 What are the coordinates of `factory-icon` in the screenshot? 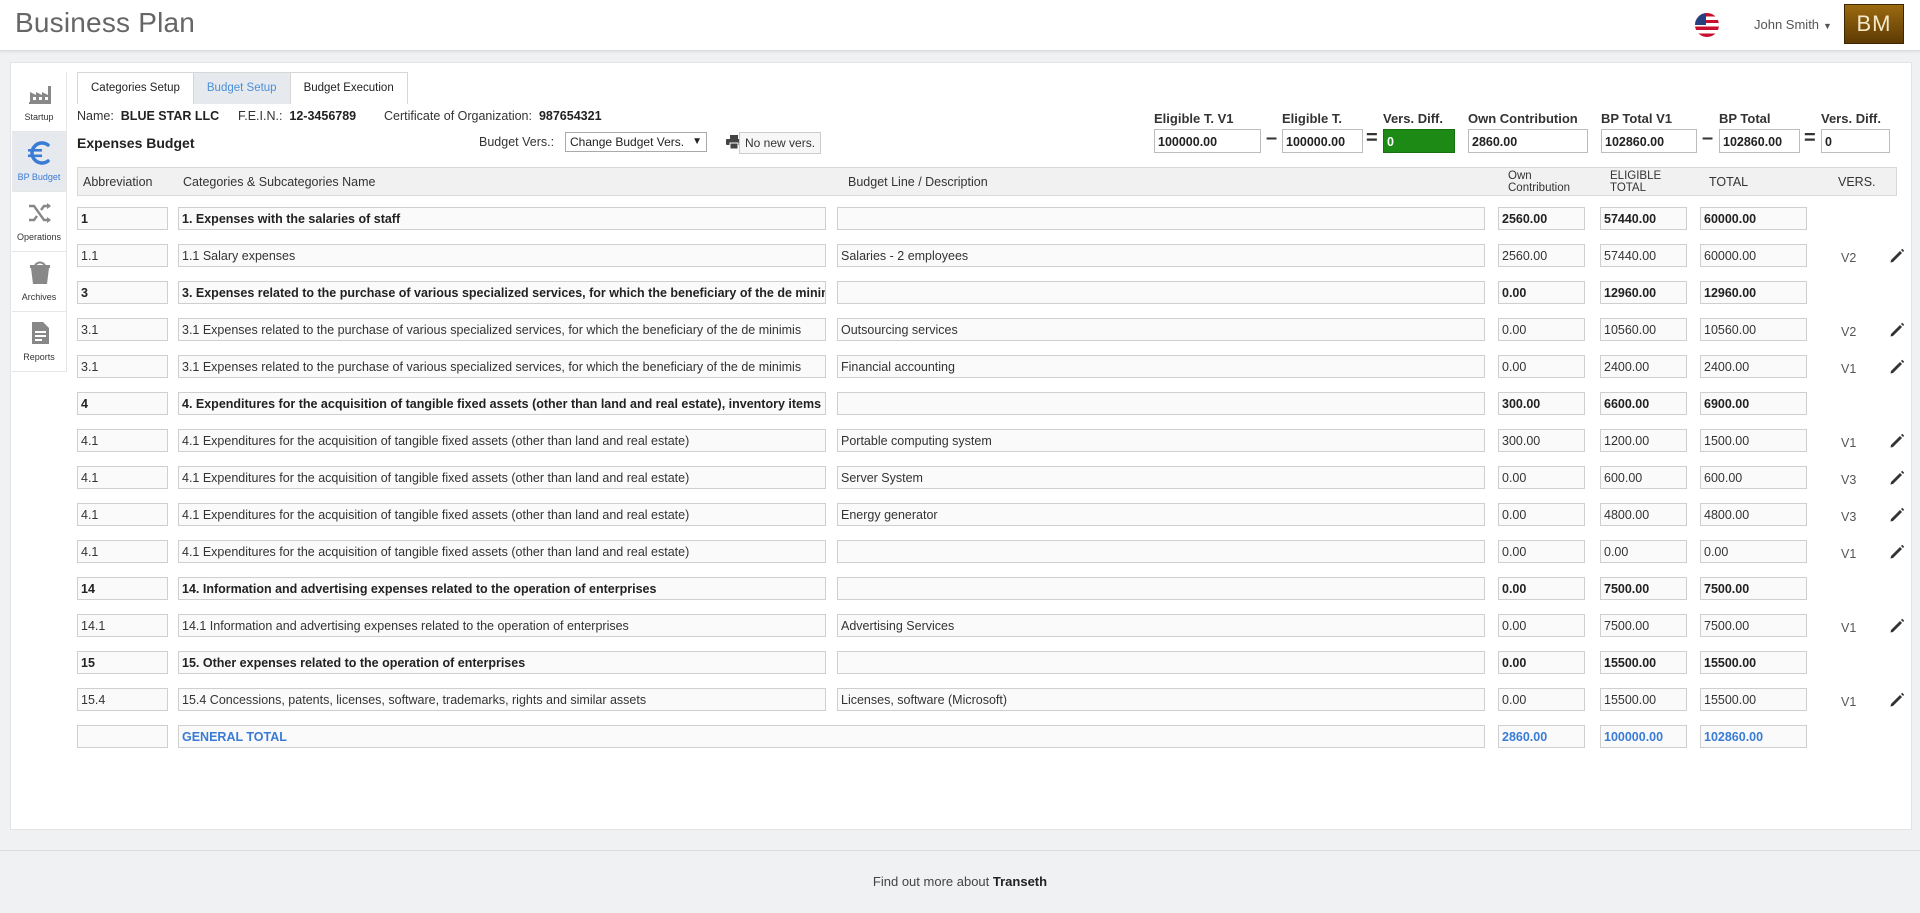 It's located at (40, 95).